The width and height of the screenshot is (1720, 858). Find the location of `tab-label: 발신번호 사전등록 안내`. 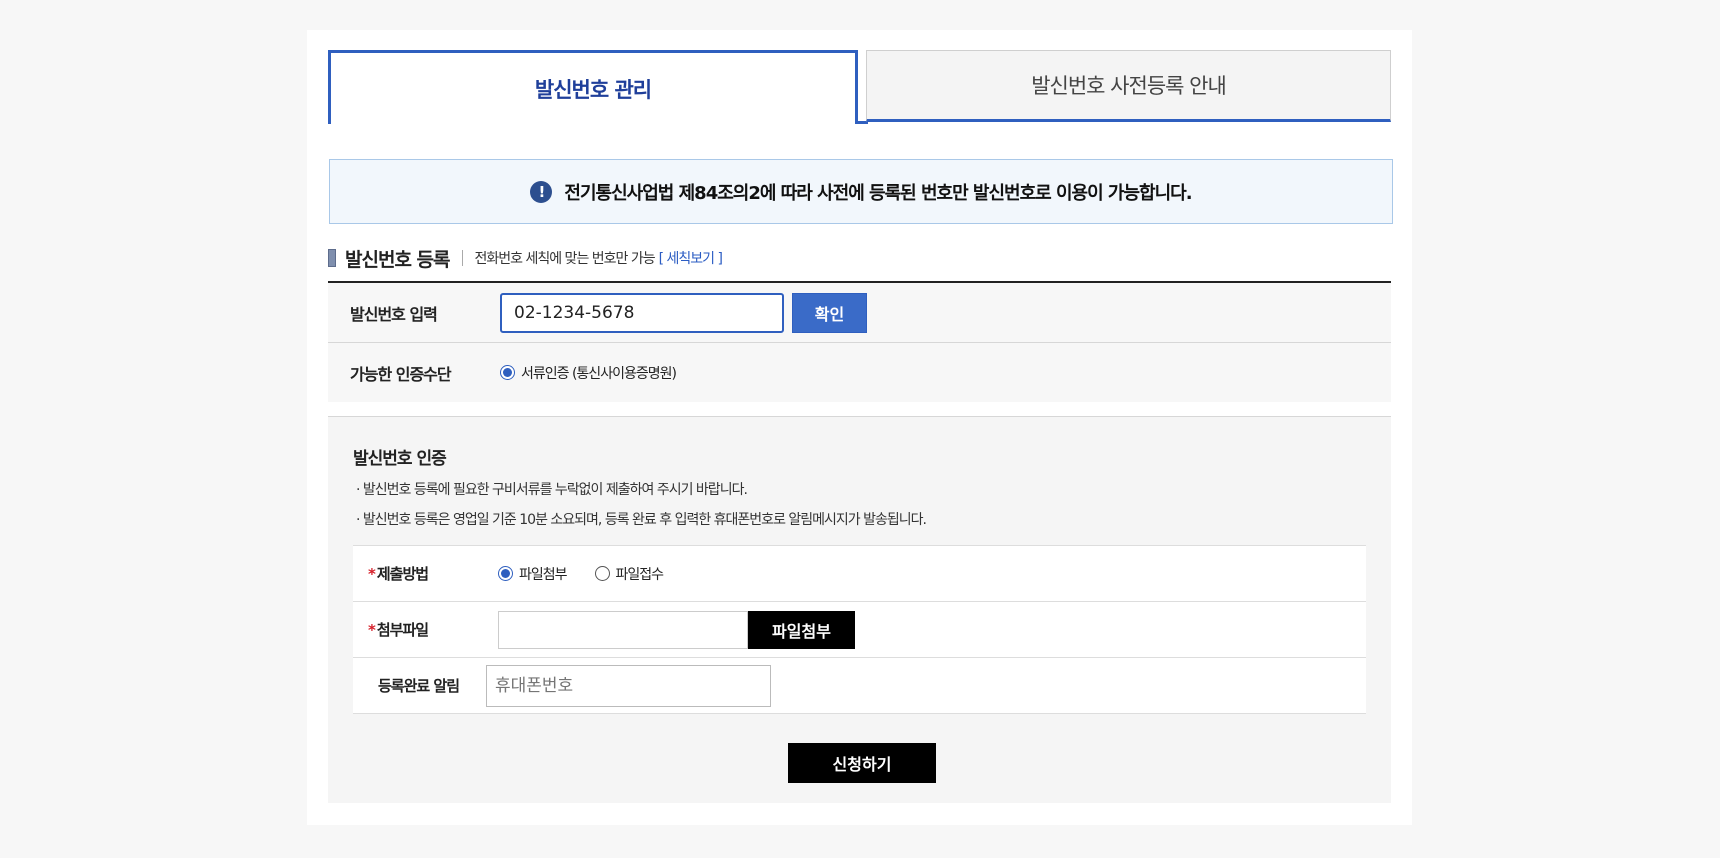

tab-label: 발신번호 사전등록 안내 is located at coordinates (1129, 86).